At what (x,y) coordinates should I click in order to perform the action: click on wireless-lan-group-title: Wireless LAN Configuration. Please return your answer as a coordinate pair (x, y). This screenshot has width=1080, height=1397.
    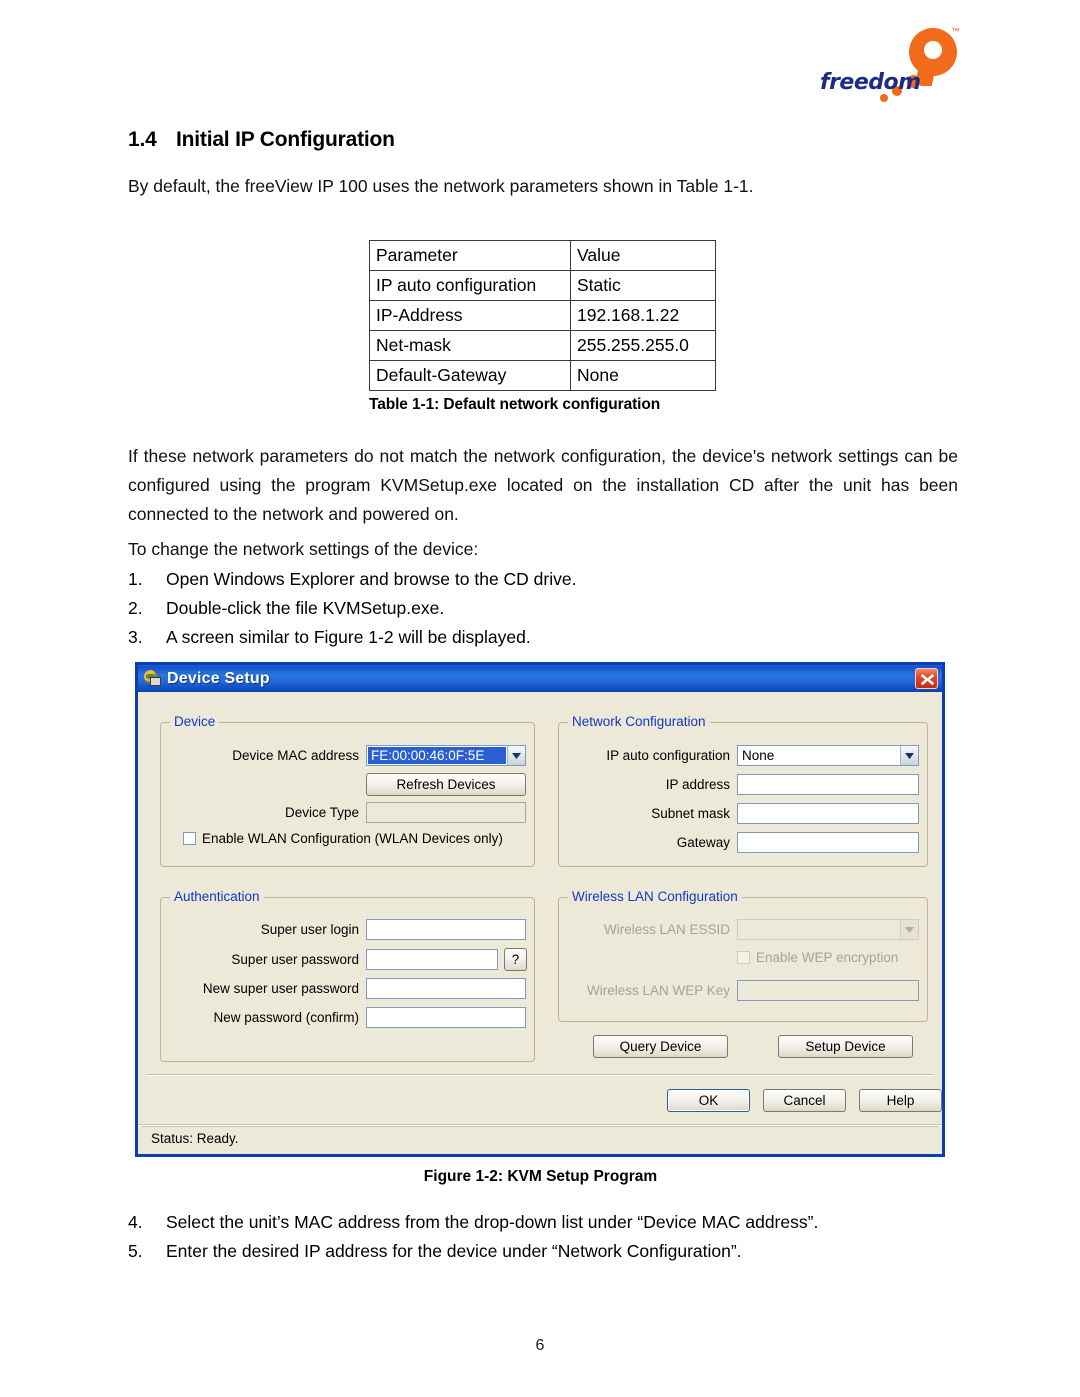
    Looking at the image, I should click on (655, 896).